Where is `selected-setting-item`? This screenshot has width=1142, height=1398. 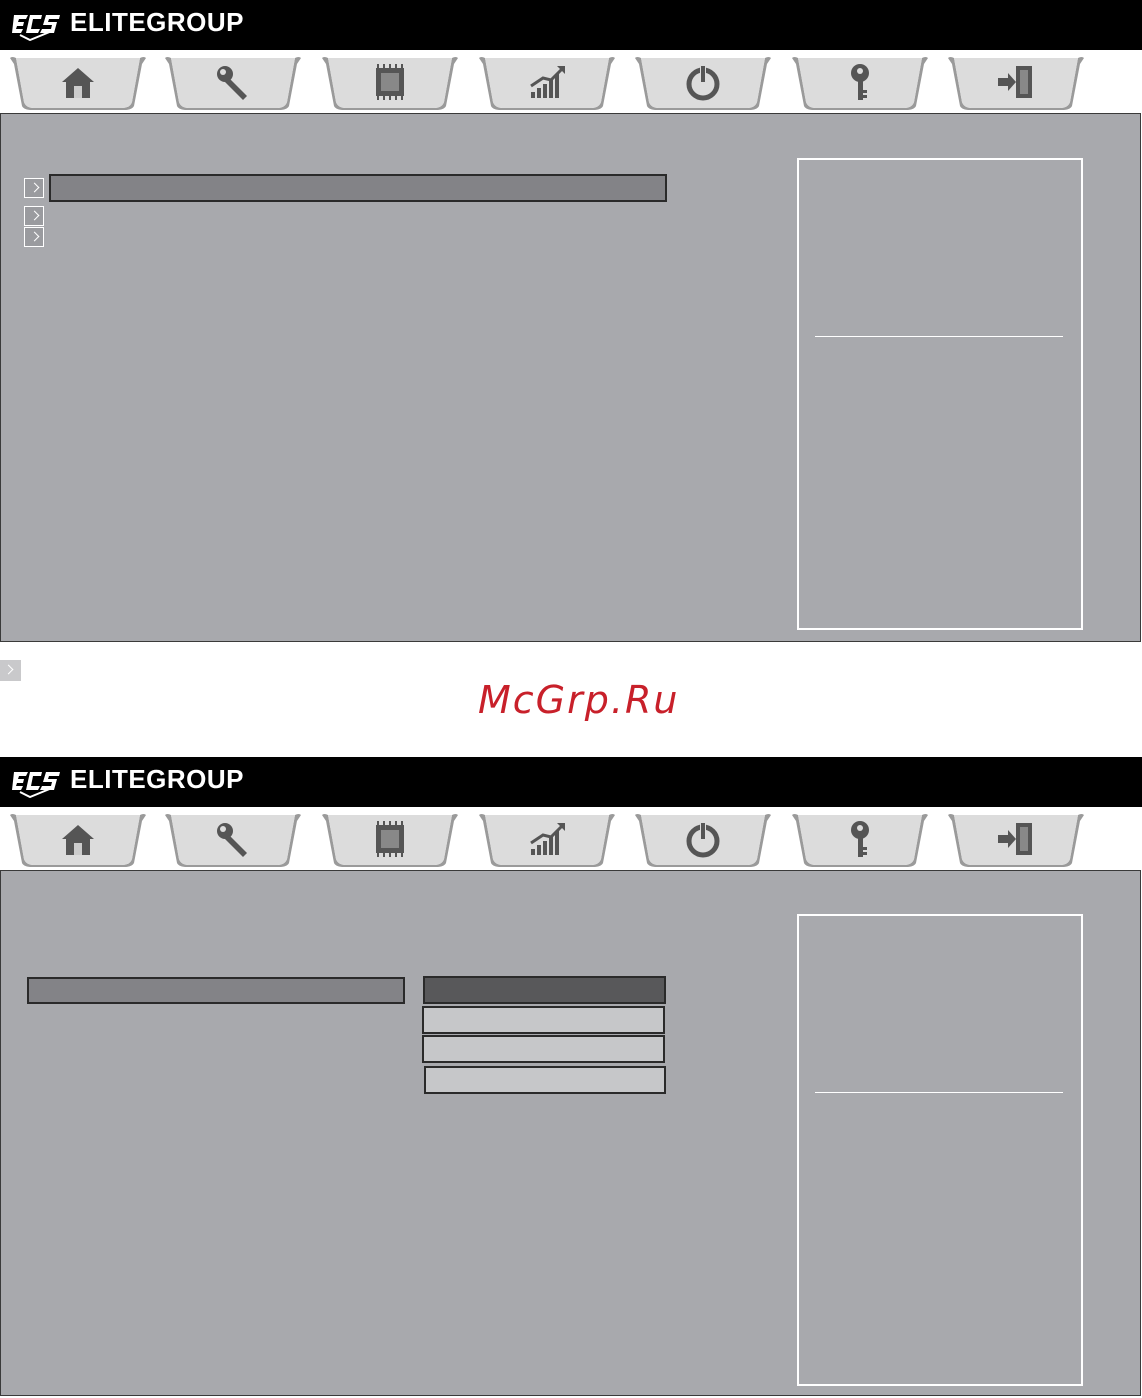 selected-setting-item is located at coordinates (216, 990).